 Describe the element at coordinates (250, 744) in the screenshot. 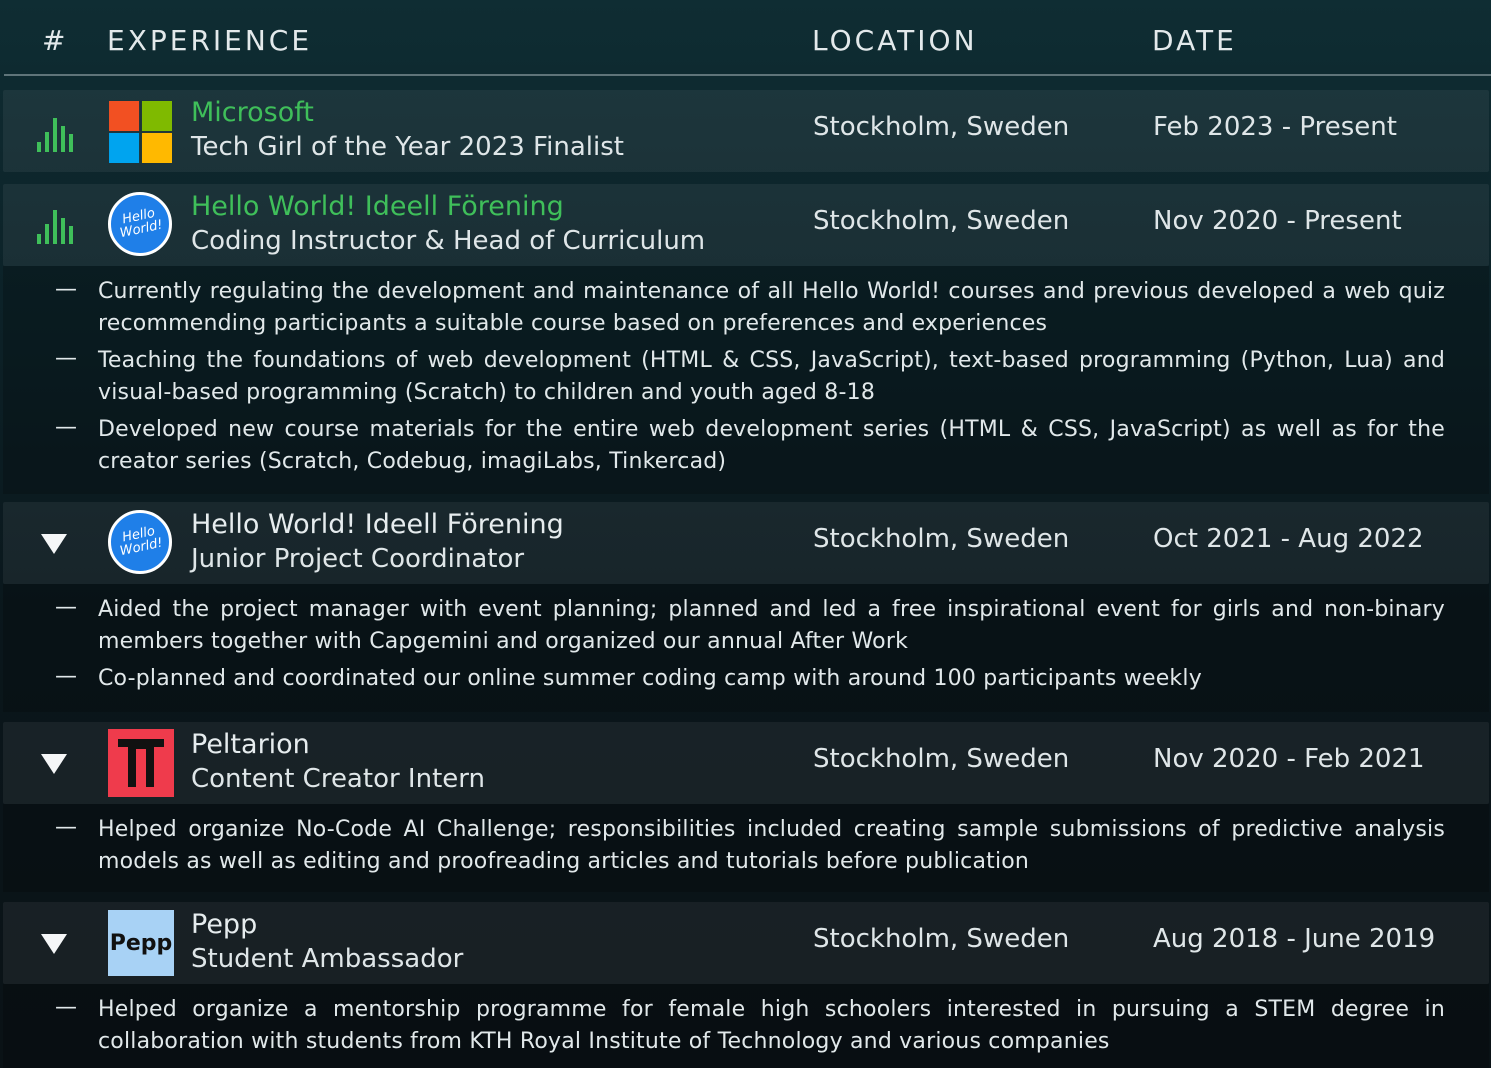

I see `company-name: Peltarion` at that location.